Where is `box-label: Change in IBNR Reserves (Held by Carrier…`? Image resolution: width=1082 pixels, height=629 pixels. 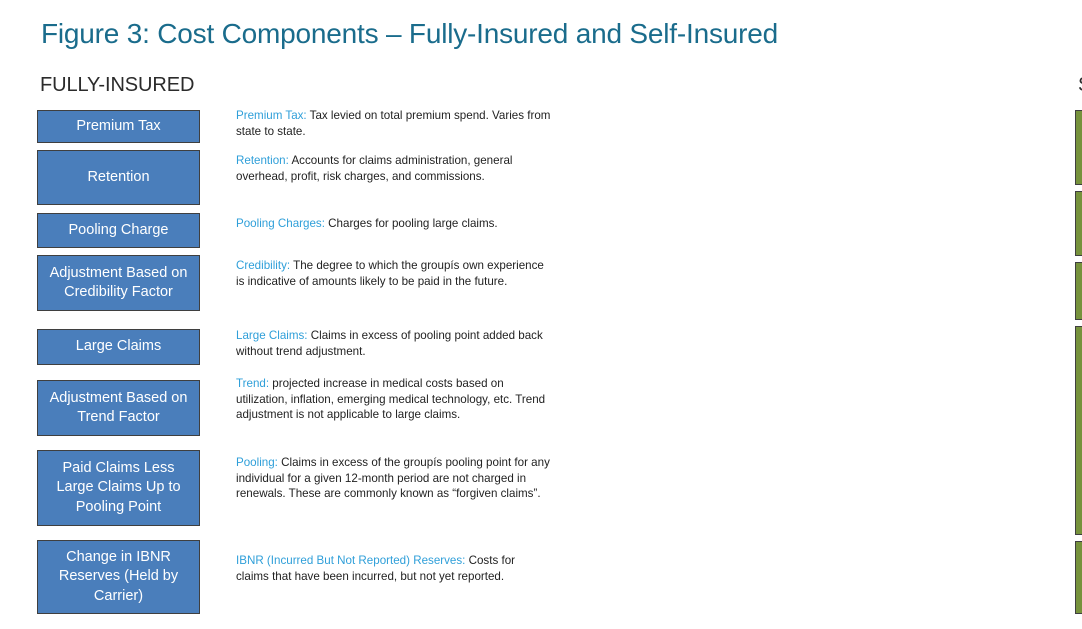 box-label: Change in IBNR Reserves (Held by Carrier… is located at coordinates (118, 576).